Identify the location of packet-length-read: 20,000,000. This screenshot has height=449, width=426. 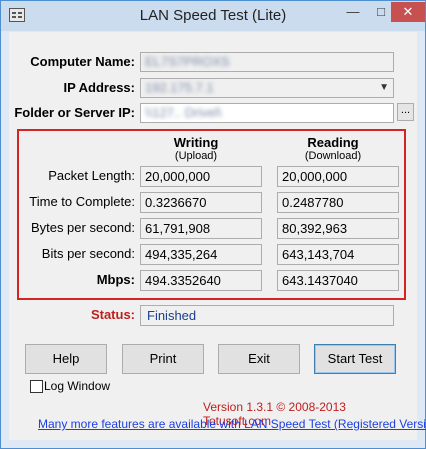
(338, 176).